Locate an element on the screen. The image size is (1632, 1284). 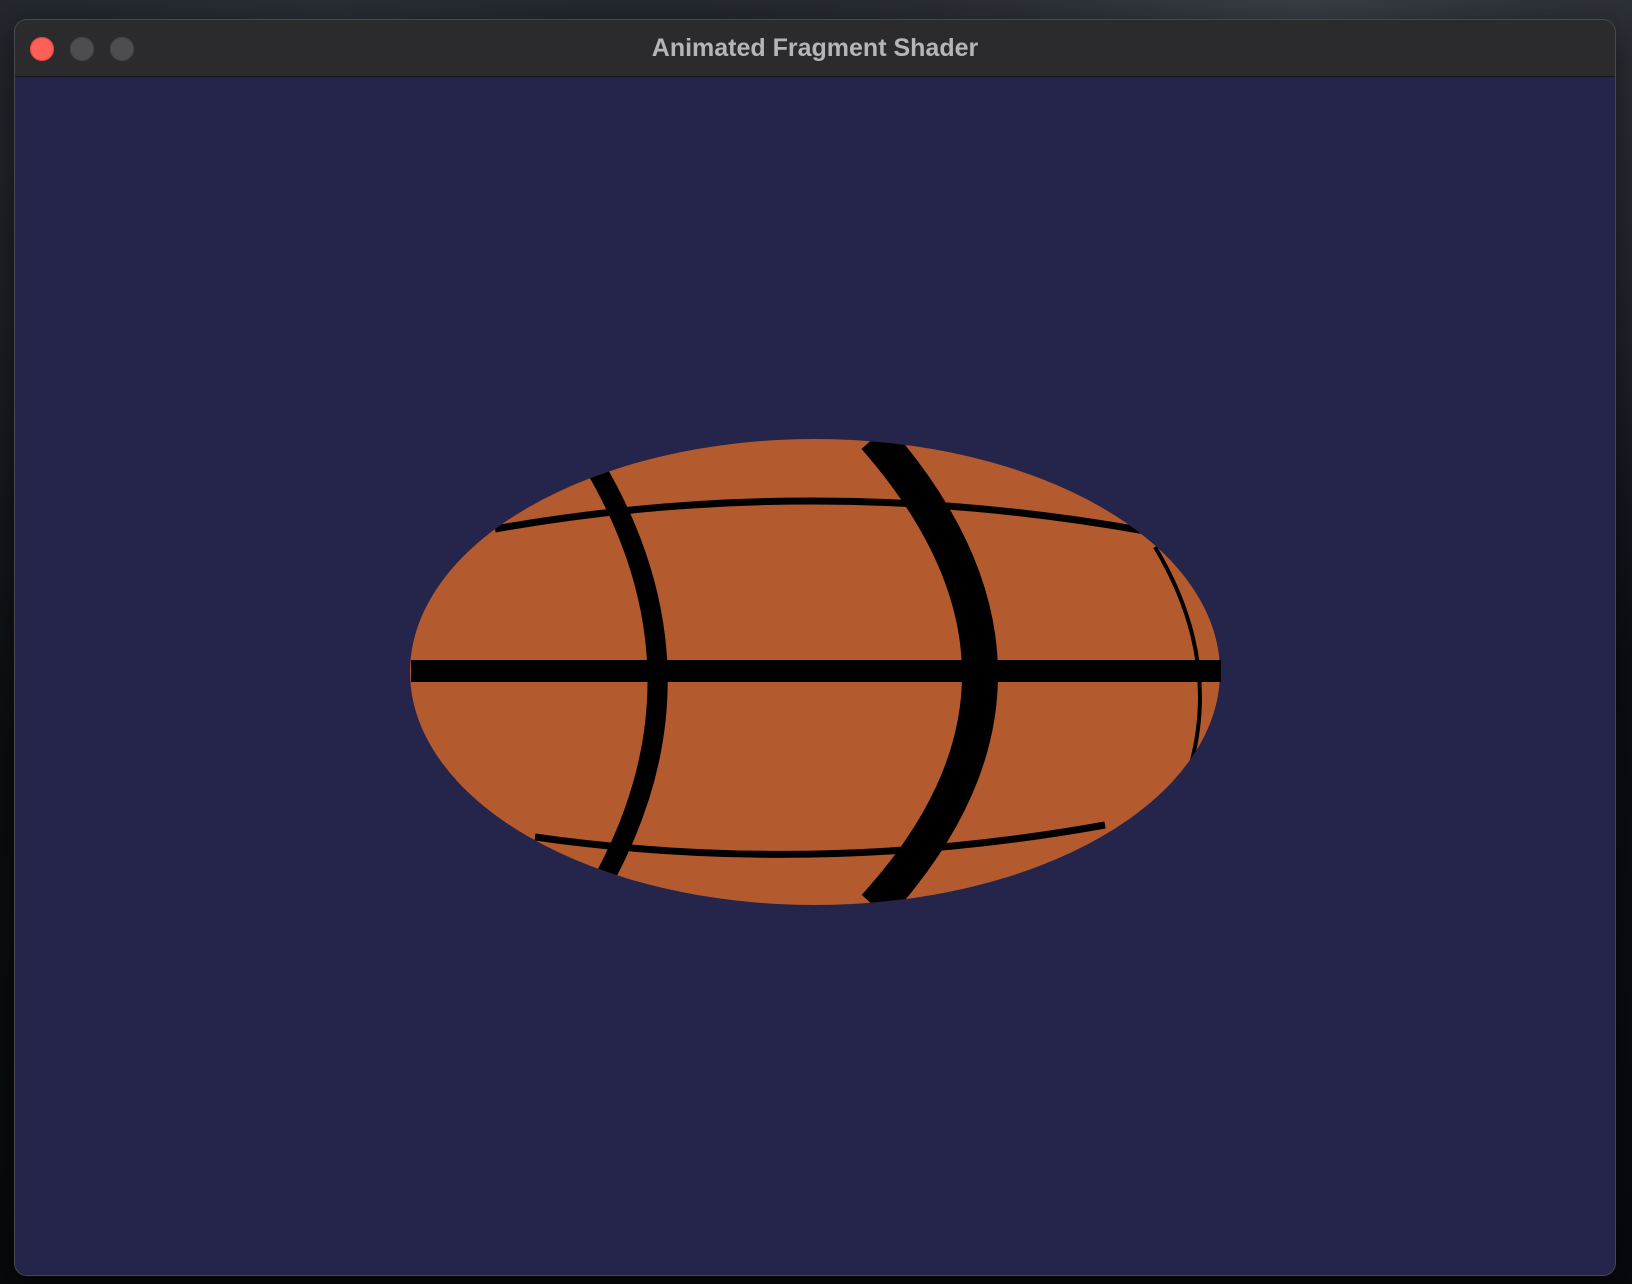
title-bar: Animated Fragment Shader is located at coordinates (815, 48).